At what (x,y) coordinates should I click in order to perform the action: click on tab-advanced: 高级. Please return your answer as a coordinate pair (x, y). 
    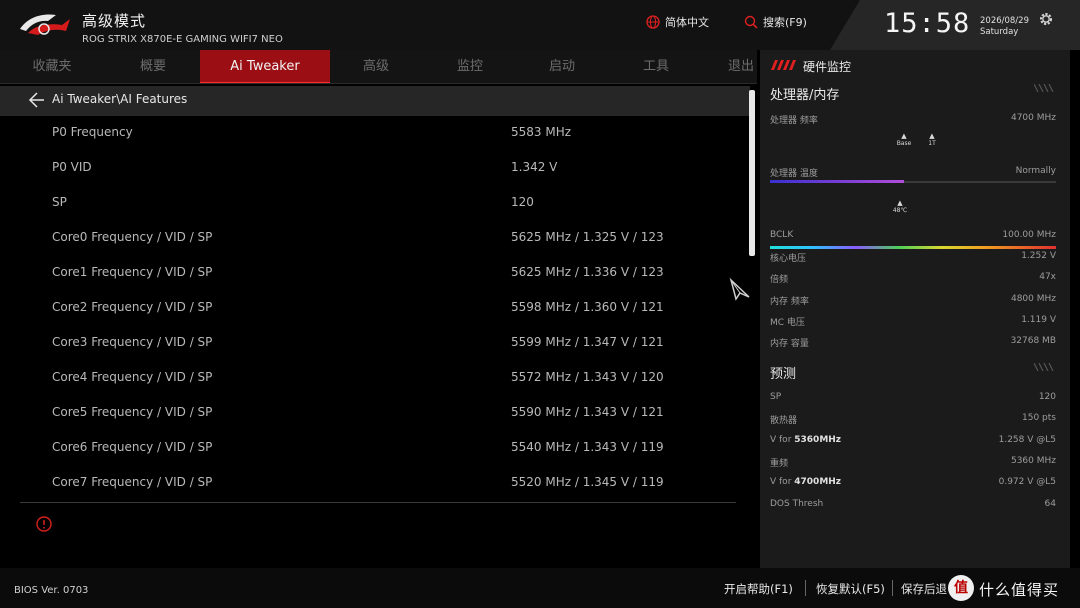
    Looking at the image, I should click on (376, 66).